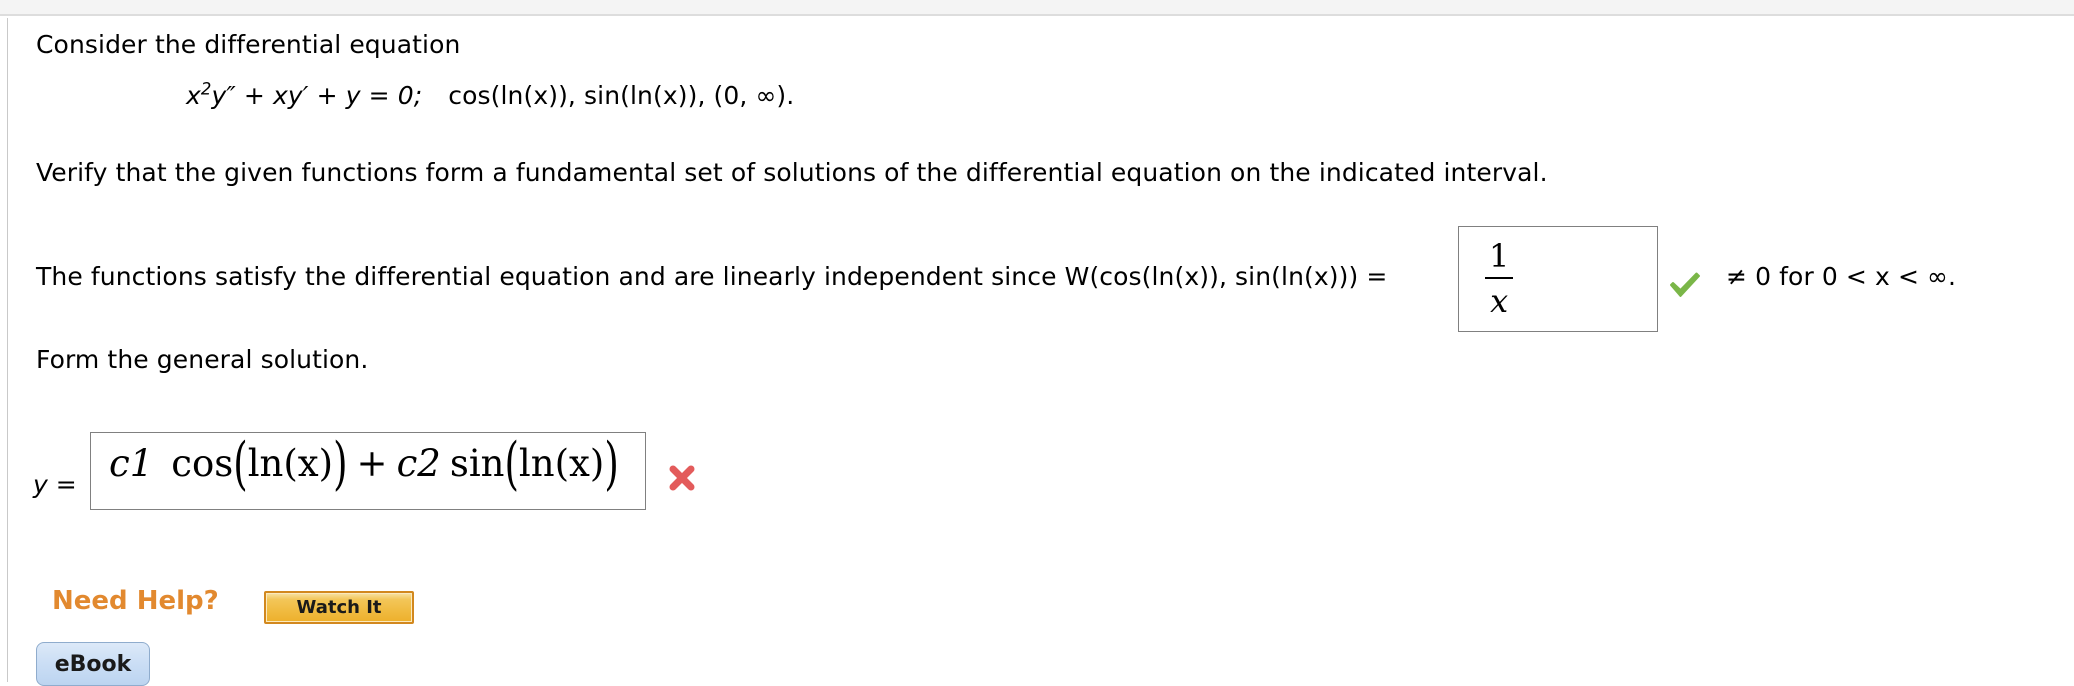  I want to click on equation-given-functions: cos(ln(x)), sin(ln(x)), (0, ∞)., so click(621, 95).